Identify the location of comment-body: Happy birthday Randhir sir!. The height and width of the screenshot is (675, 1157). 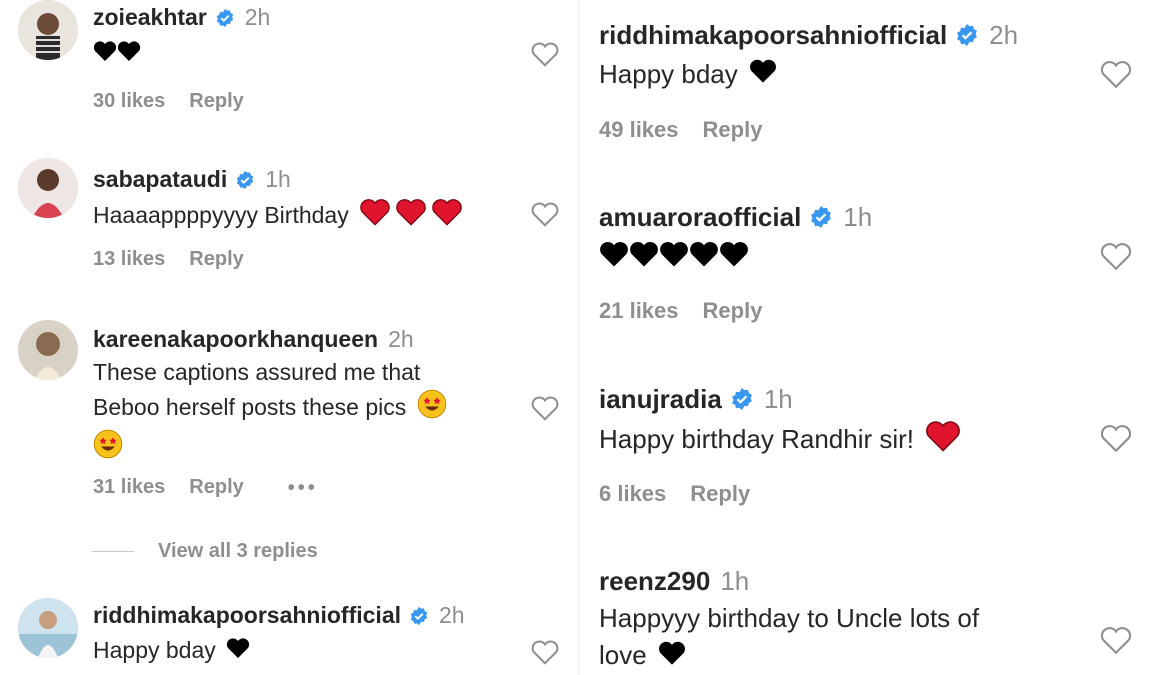
(757, 439).